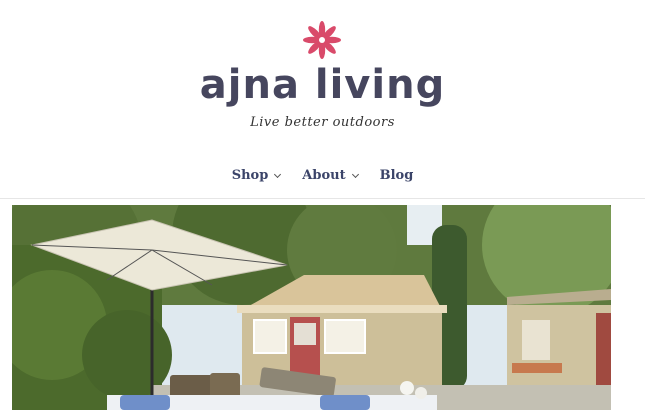  I want to click on nav-item-shop-label: Shop, so click(250, 175).